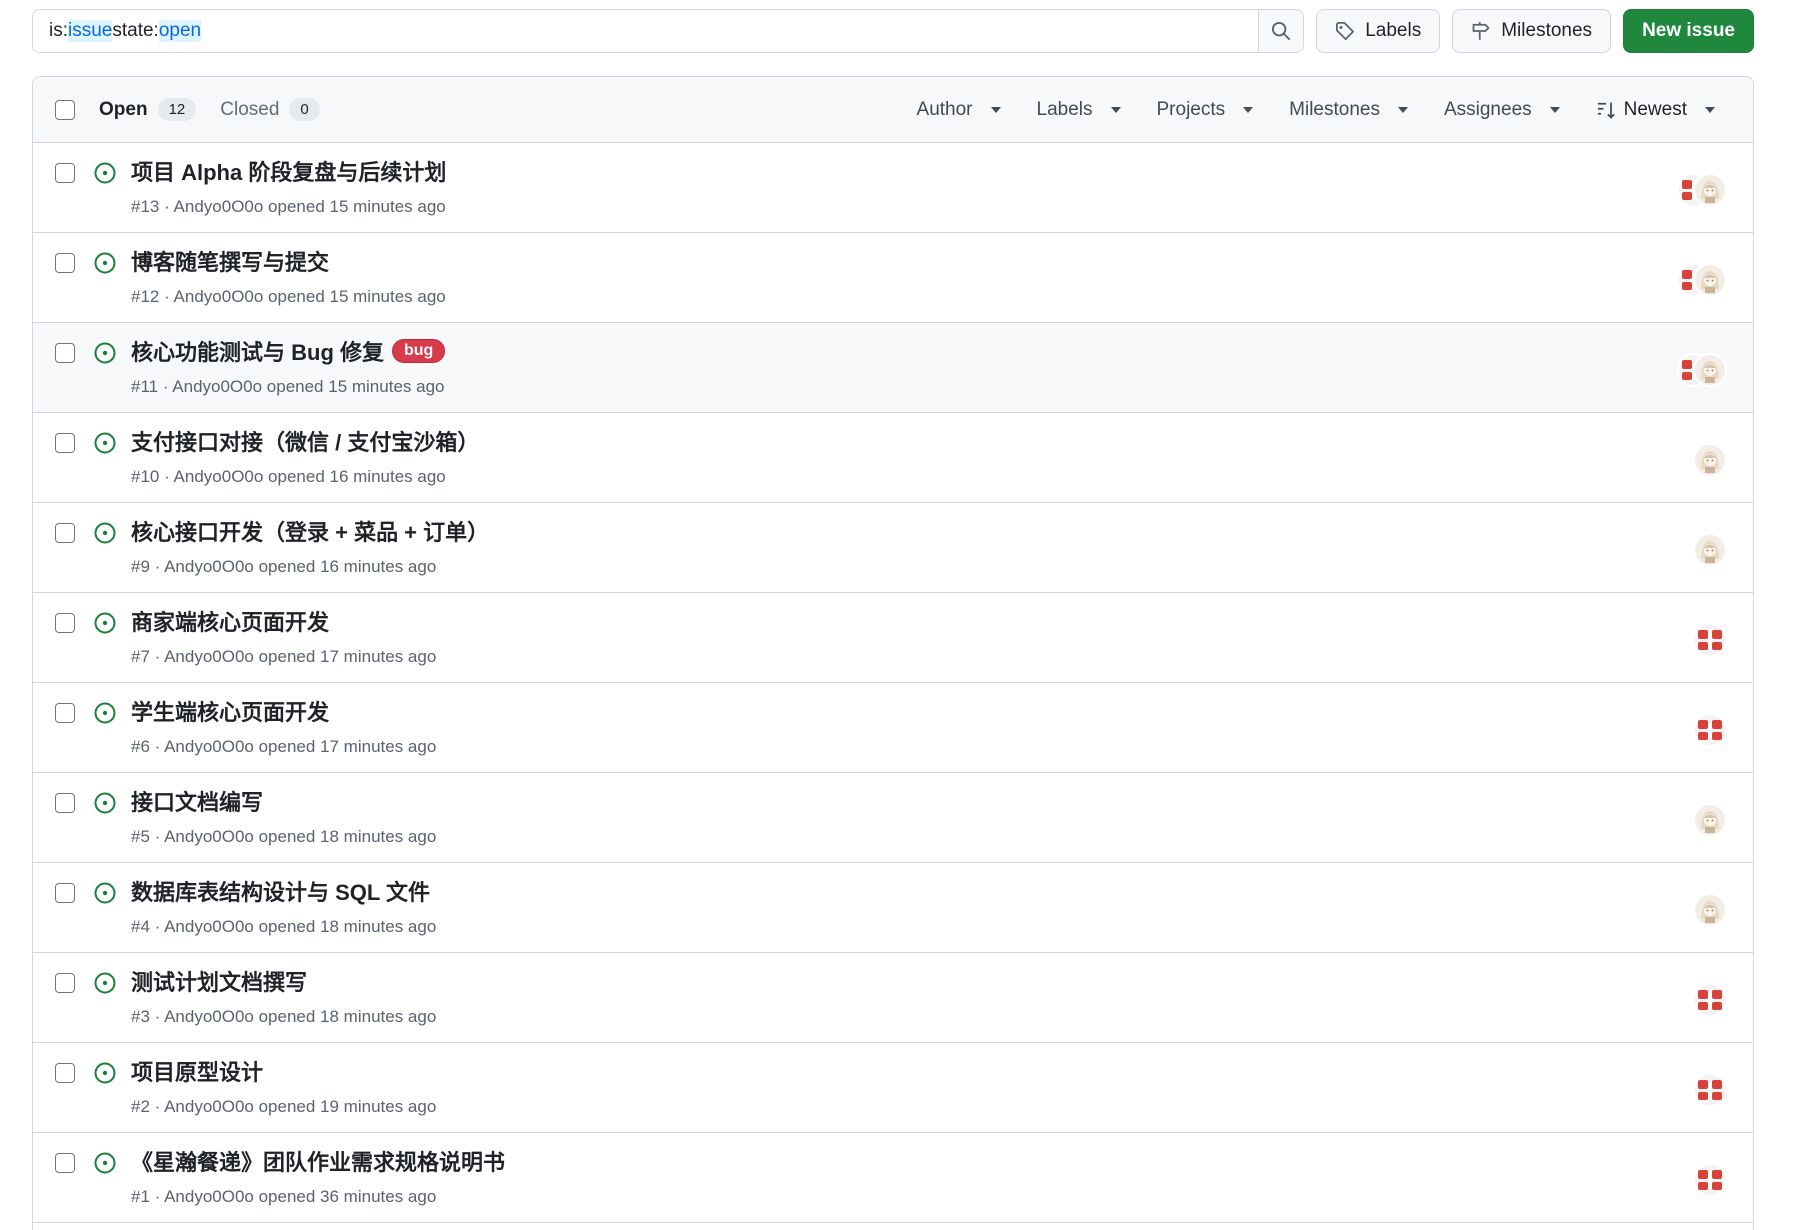 This screenshot has height=1230, width=1794. What do you see at coordinates (1079, 110) in the screenshot?
I see `filter-labels: Labels` at bounding box center [1079, 110].